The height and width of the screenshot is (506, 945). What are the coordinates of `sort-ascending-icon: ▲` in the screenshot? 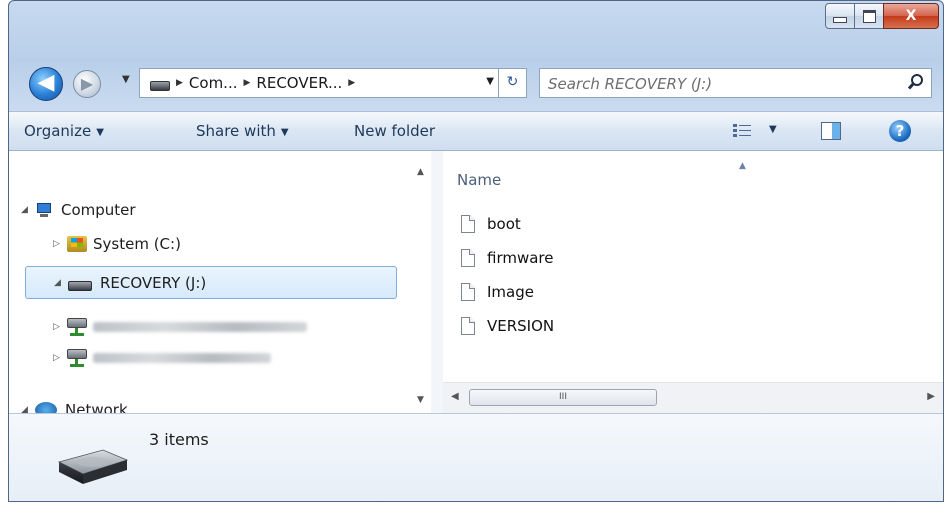 It's located at (742, 166).